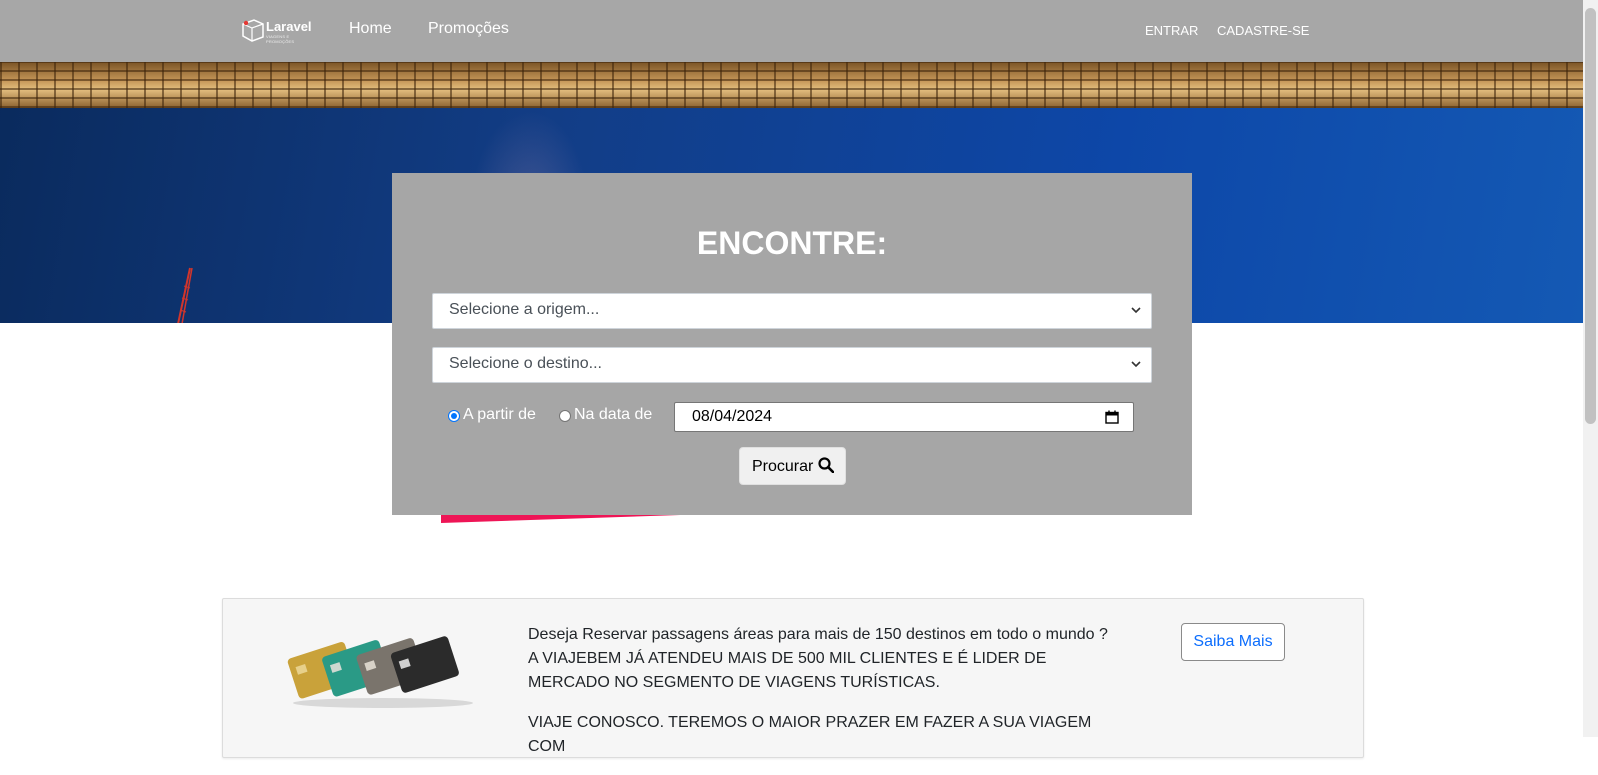 The width and height of the screenshot is (1598, 775). Describe the element at coordinates (565, 416) in the screenshot. I see `radio-on-date` at that location.